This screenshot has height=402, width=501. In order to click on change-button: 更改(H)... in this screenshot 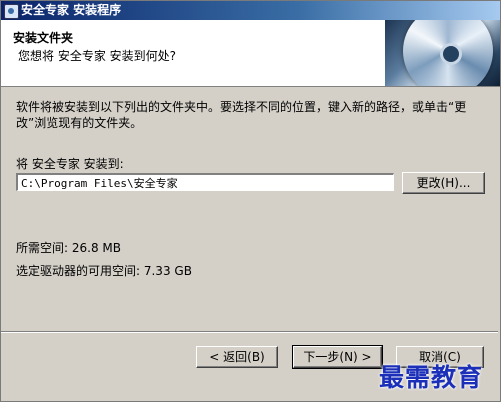, I will do `click(443, 183)`.